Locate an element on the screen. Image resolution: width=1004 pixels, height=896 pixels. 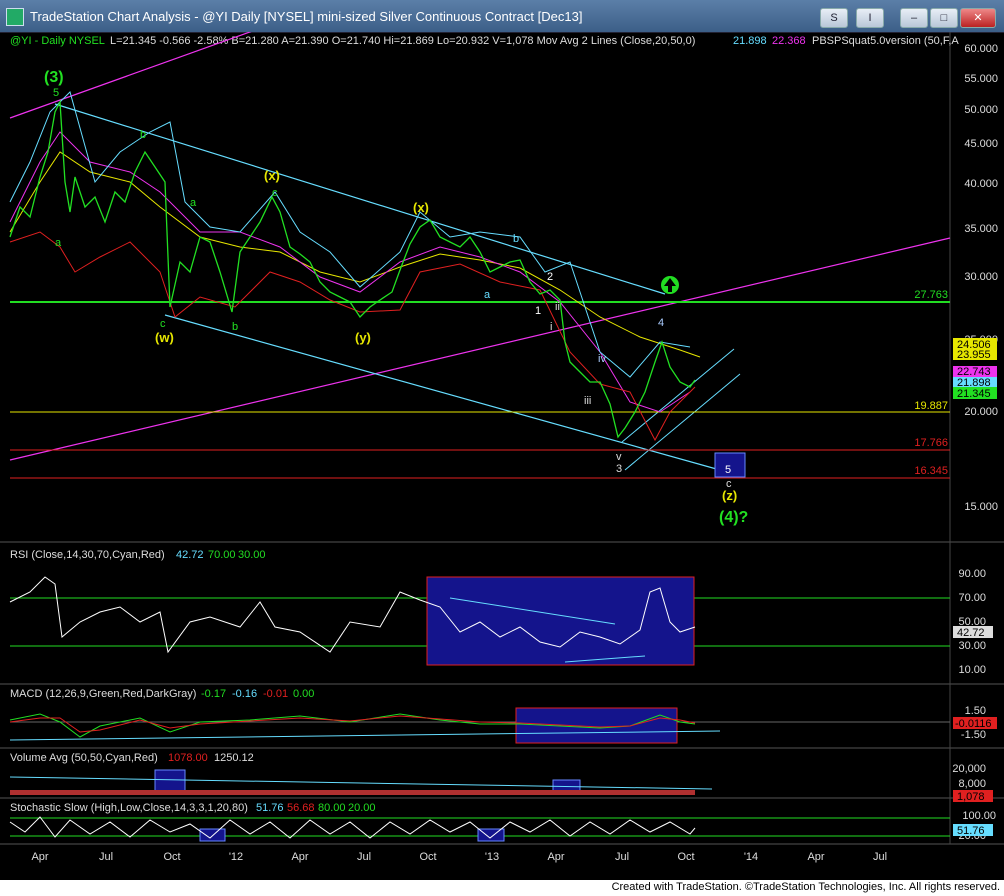
up-arrow-icon is located at coordinates (670, 285).